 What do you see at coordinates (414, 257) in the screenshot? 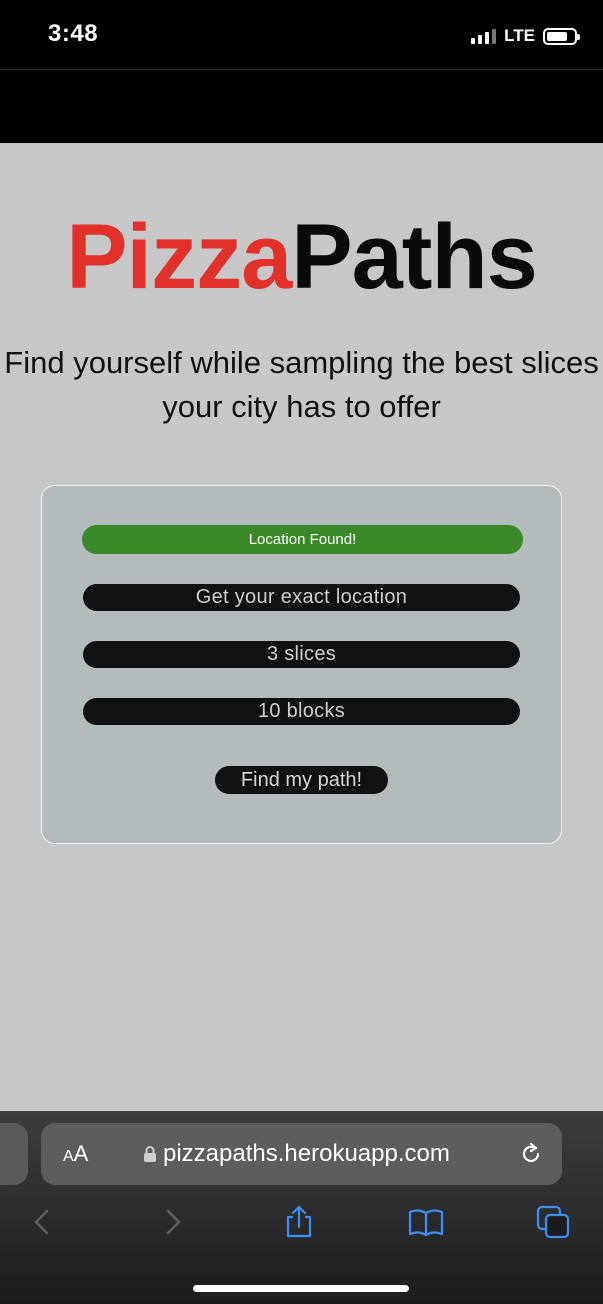
I see `logo-paths: Paths` at bounding box center [414, 257].